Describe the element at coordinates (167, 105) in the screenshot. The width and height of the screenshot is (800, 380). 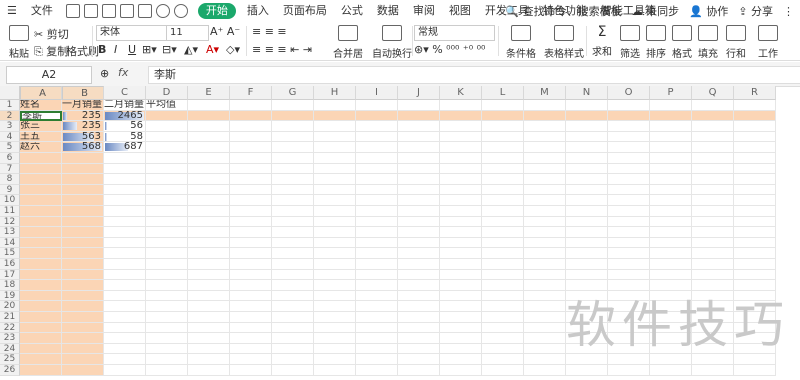
I see `cell-D1: 平均值` at that location.